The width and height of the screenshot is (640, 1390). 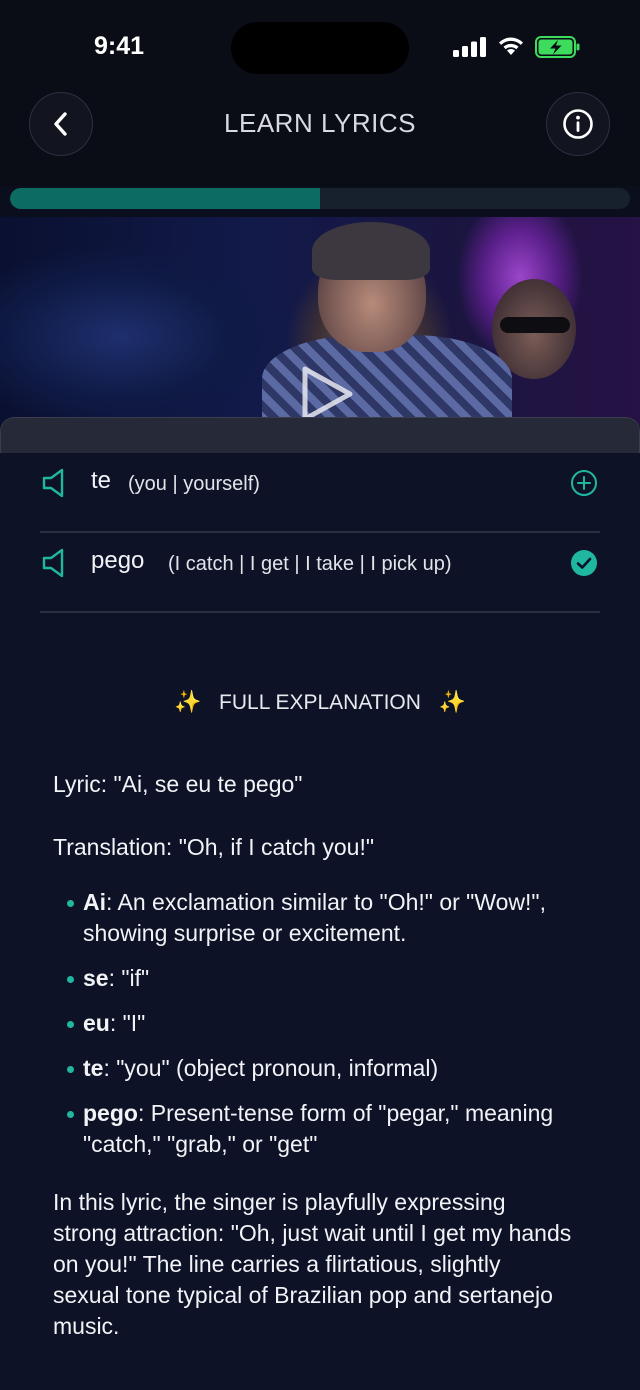 What do you see at coordinates (469, 47) in the screenshot?
I see `signal-icon` at bounding box center [469, 47].